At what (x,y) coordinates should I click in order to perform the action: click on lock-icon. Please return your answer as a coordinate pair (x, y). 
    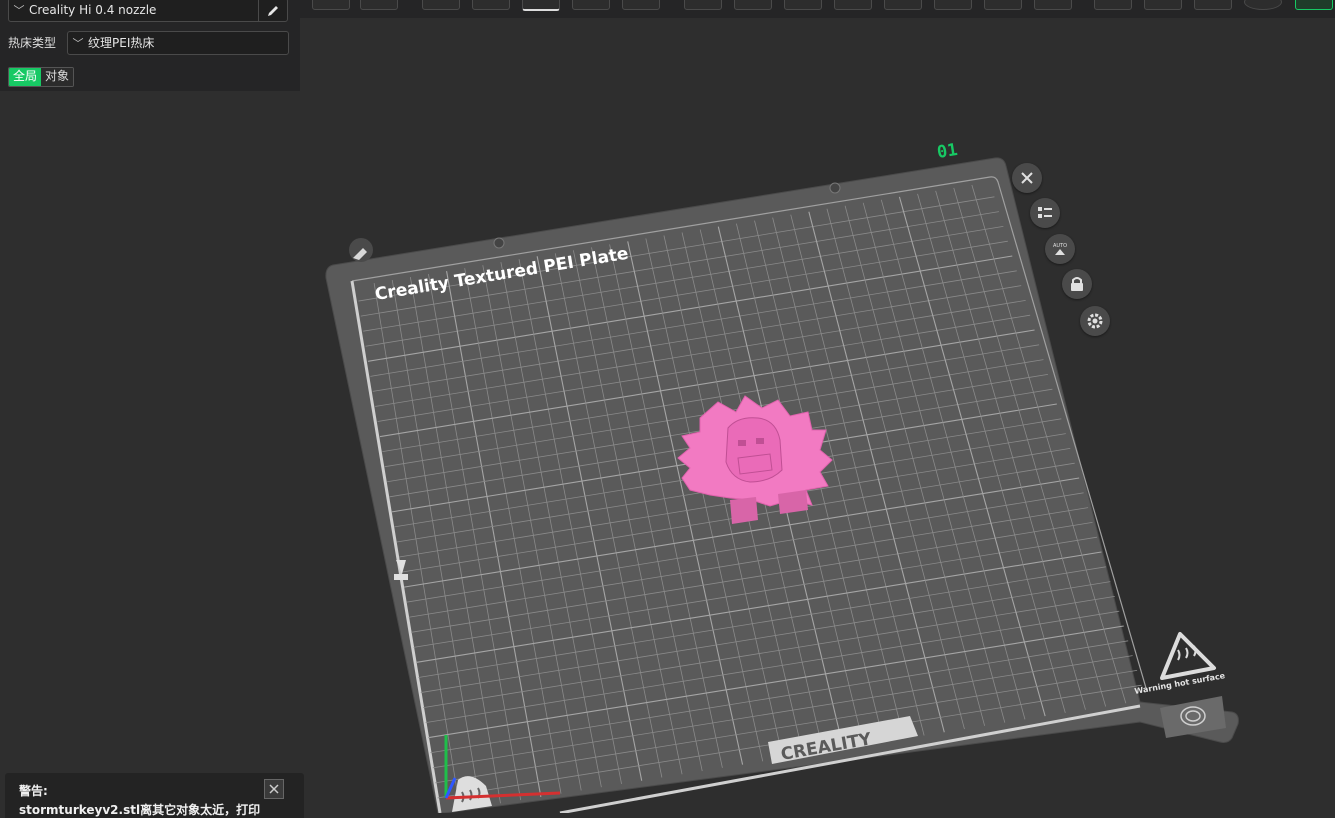
    Looking at the image, I should click on (1077, 284).